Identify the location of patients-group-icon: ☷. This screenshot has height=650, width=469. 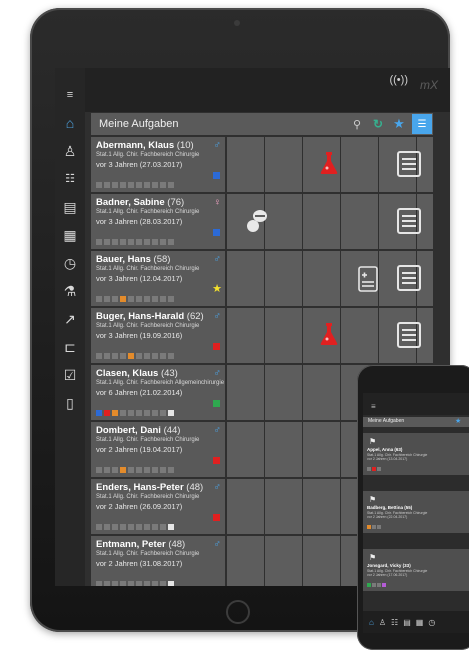
(70, 179).